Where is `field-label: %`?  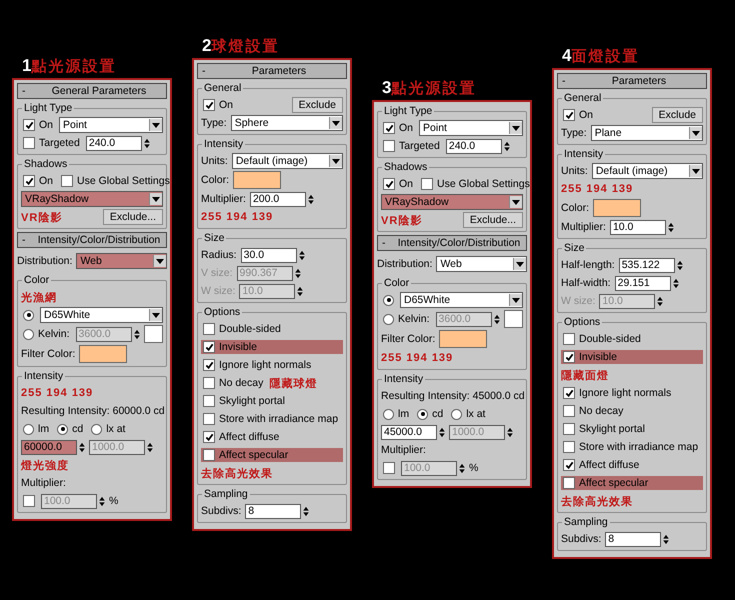
field-label: % is located at coordinates (113, 501).